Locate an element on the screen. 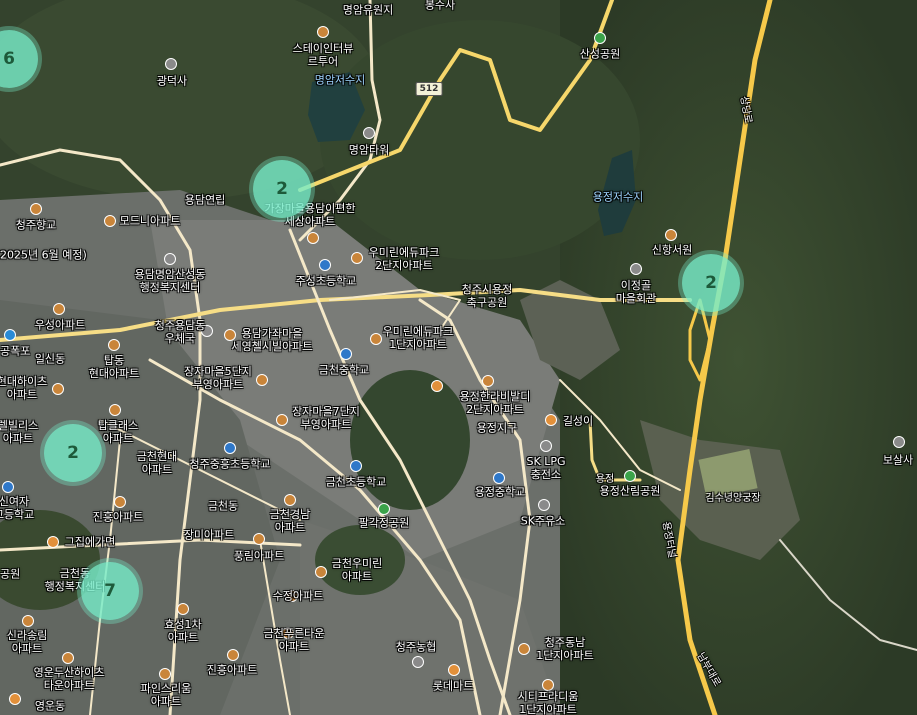 This screenshot has height=715, width=917. restaurant-icon is located at coordinates (53, 542).